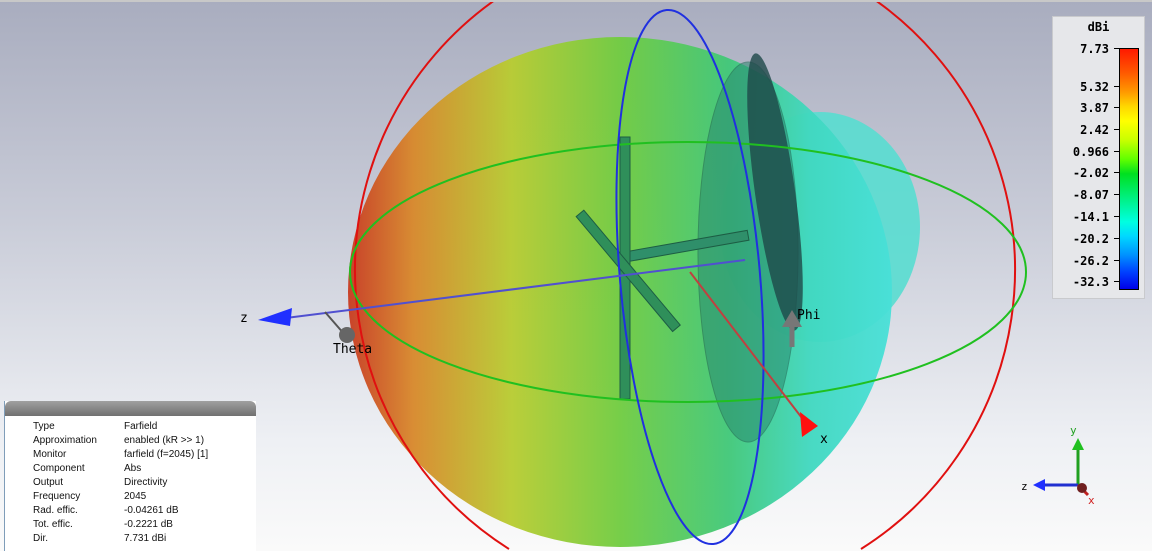  I want to click on info-key: Approximation, so click(65, 440).